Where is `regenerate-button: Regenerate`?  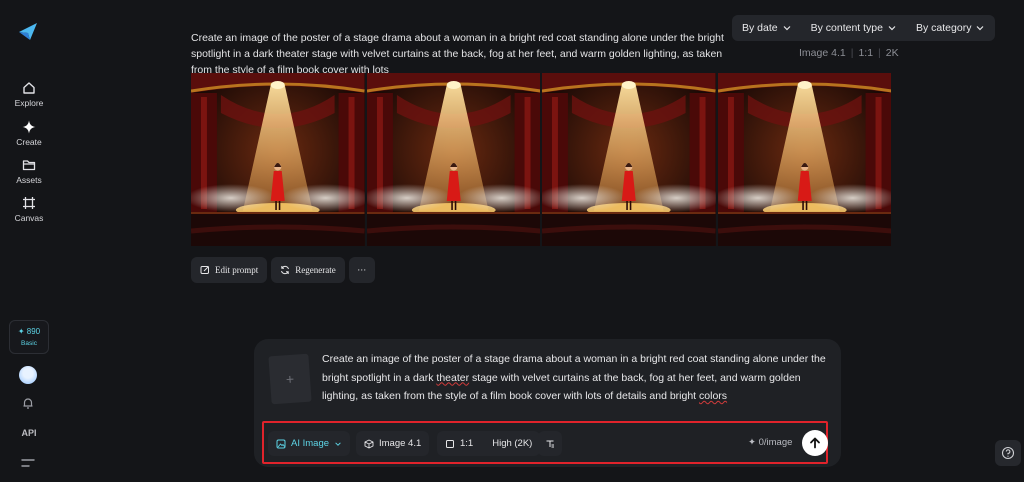 regenerate-button: Regenerate is located at coordinates (308, 270).